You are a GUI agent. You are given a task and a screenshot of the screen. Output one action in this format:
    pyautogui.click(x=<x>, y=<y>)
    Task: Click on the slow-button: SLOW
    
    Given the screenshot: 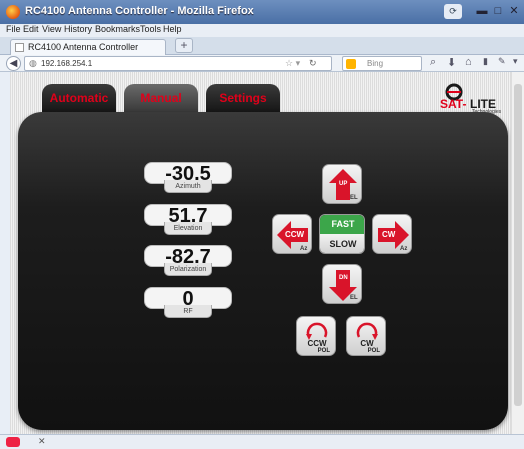 What is the action you would take?
    pyautogui.click(x=342, y=243)
    